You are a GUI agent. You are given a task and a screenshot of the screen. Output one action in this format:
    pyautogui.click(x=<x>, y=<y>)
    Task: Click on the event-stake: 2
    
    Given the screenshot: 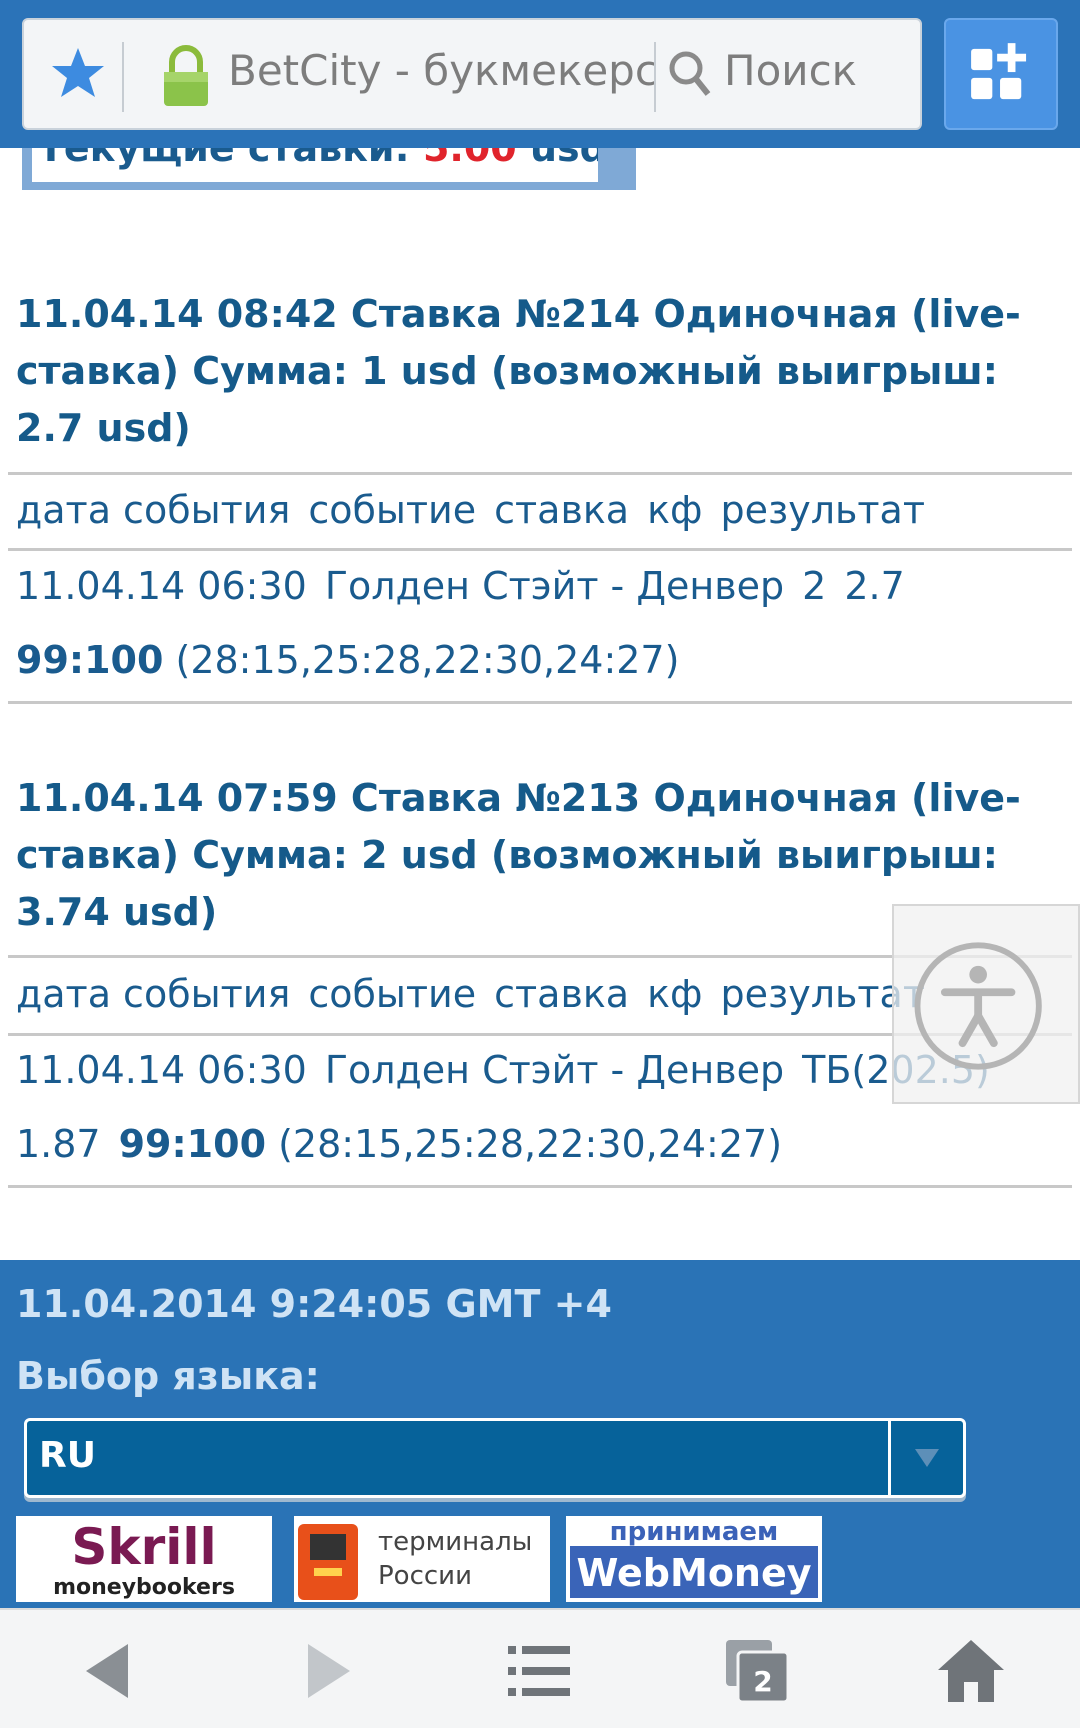 What is the action you would take?
    pyautogui.click(x=814, y=586)
    